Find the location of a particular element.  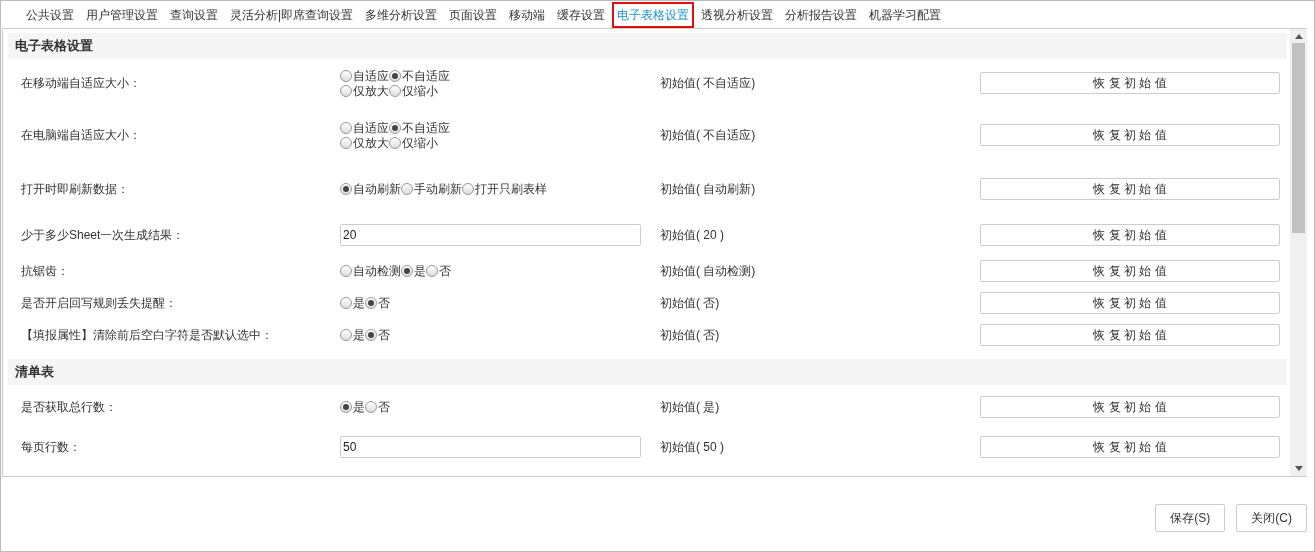

setting-label: 抗锯齿： is located at coordinates (45, 271).